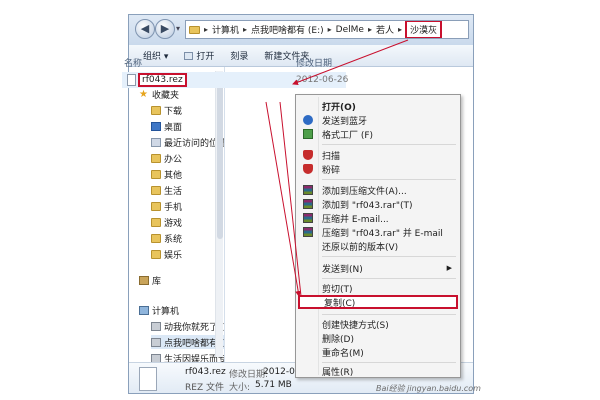 This screenshot has width=600, height=400. I want to click on nav-folder-life: 生活, so click(166, 190).